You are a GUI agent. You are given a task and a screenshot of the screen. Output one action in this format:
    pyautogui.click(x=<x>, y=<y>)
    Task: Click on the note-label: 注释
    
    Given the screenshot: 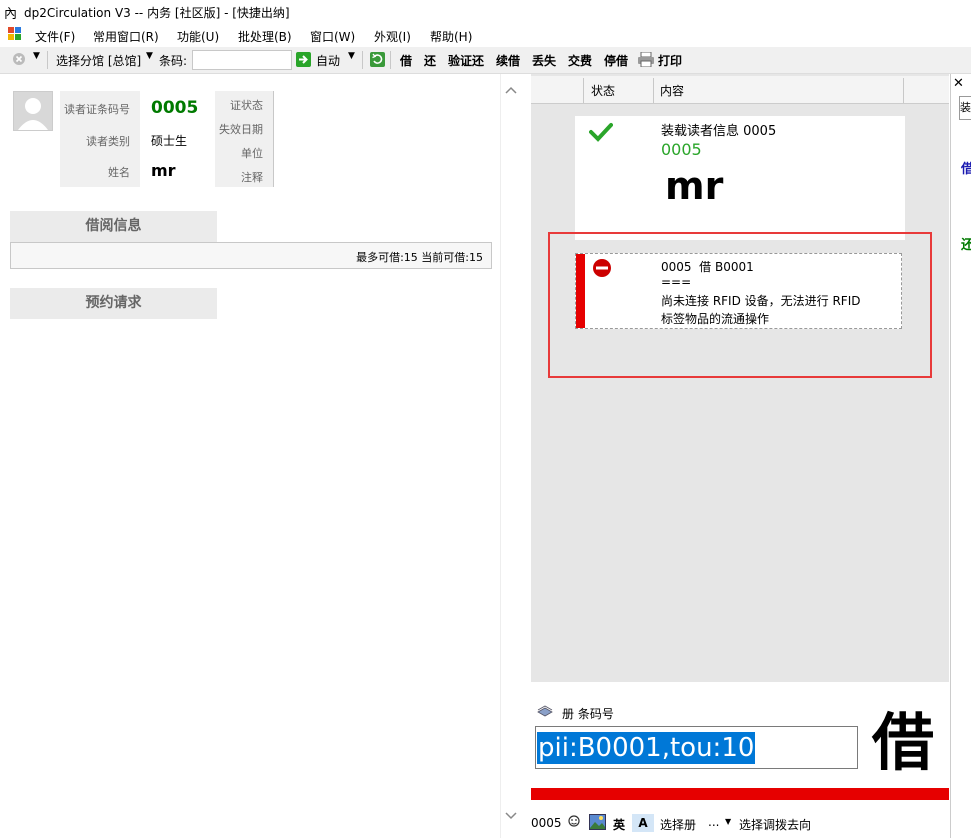 What is the action you would take?
    pyautogui.click(x=252, y=177)
    